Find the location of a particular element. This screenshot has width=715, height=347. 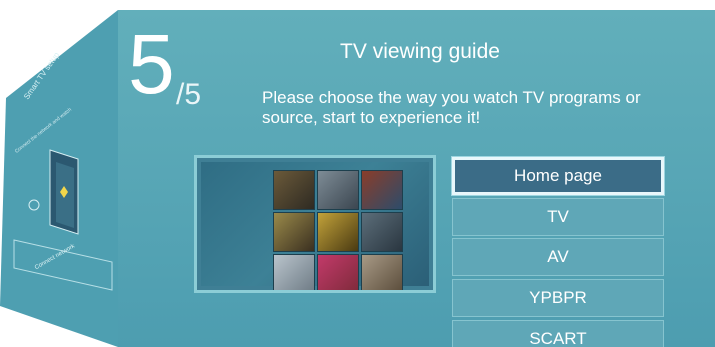

option-scart-button: SCART is located at coordinates (558, 333).